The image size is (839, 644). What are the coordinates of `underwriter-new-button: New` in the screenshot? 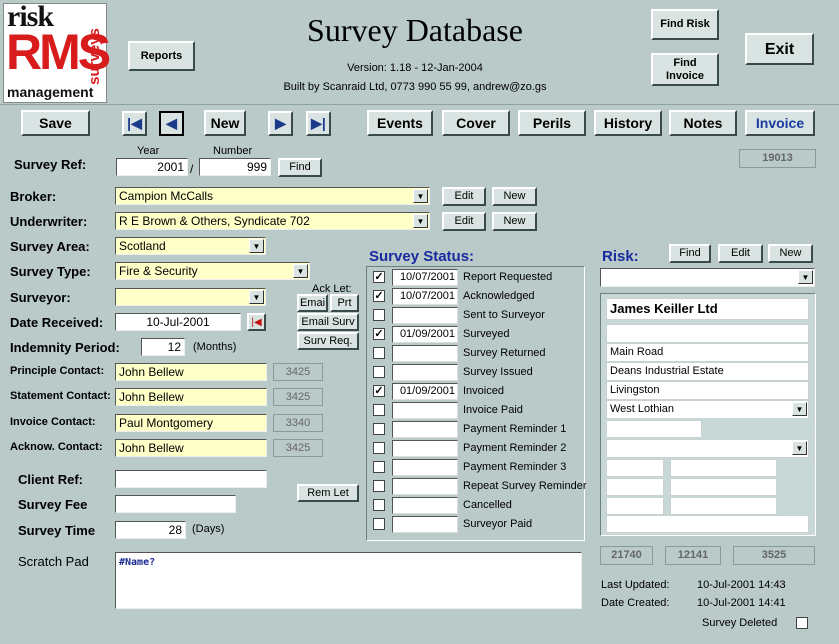 It's located at (514, 221).